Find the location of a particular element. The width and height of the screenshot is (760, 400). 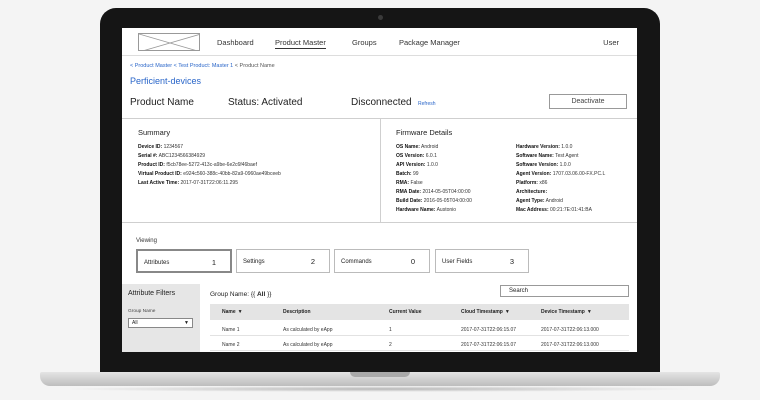

breadcrumb-test-product: < Test Product: Master 1 is located at coordinates (204, 66).